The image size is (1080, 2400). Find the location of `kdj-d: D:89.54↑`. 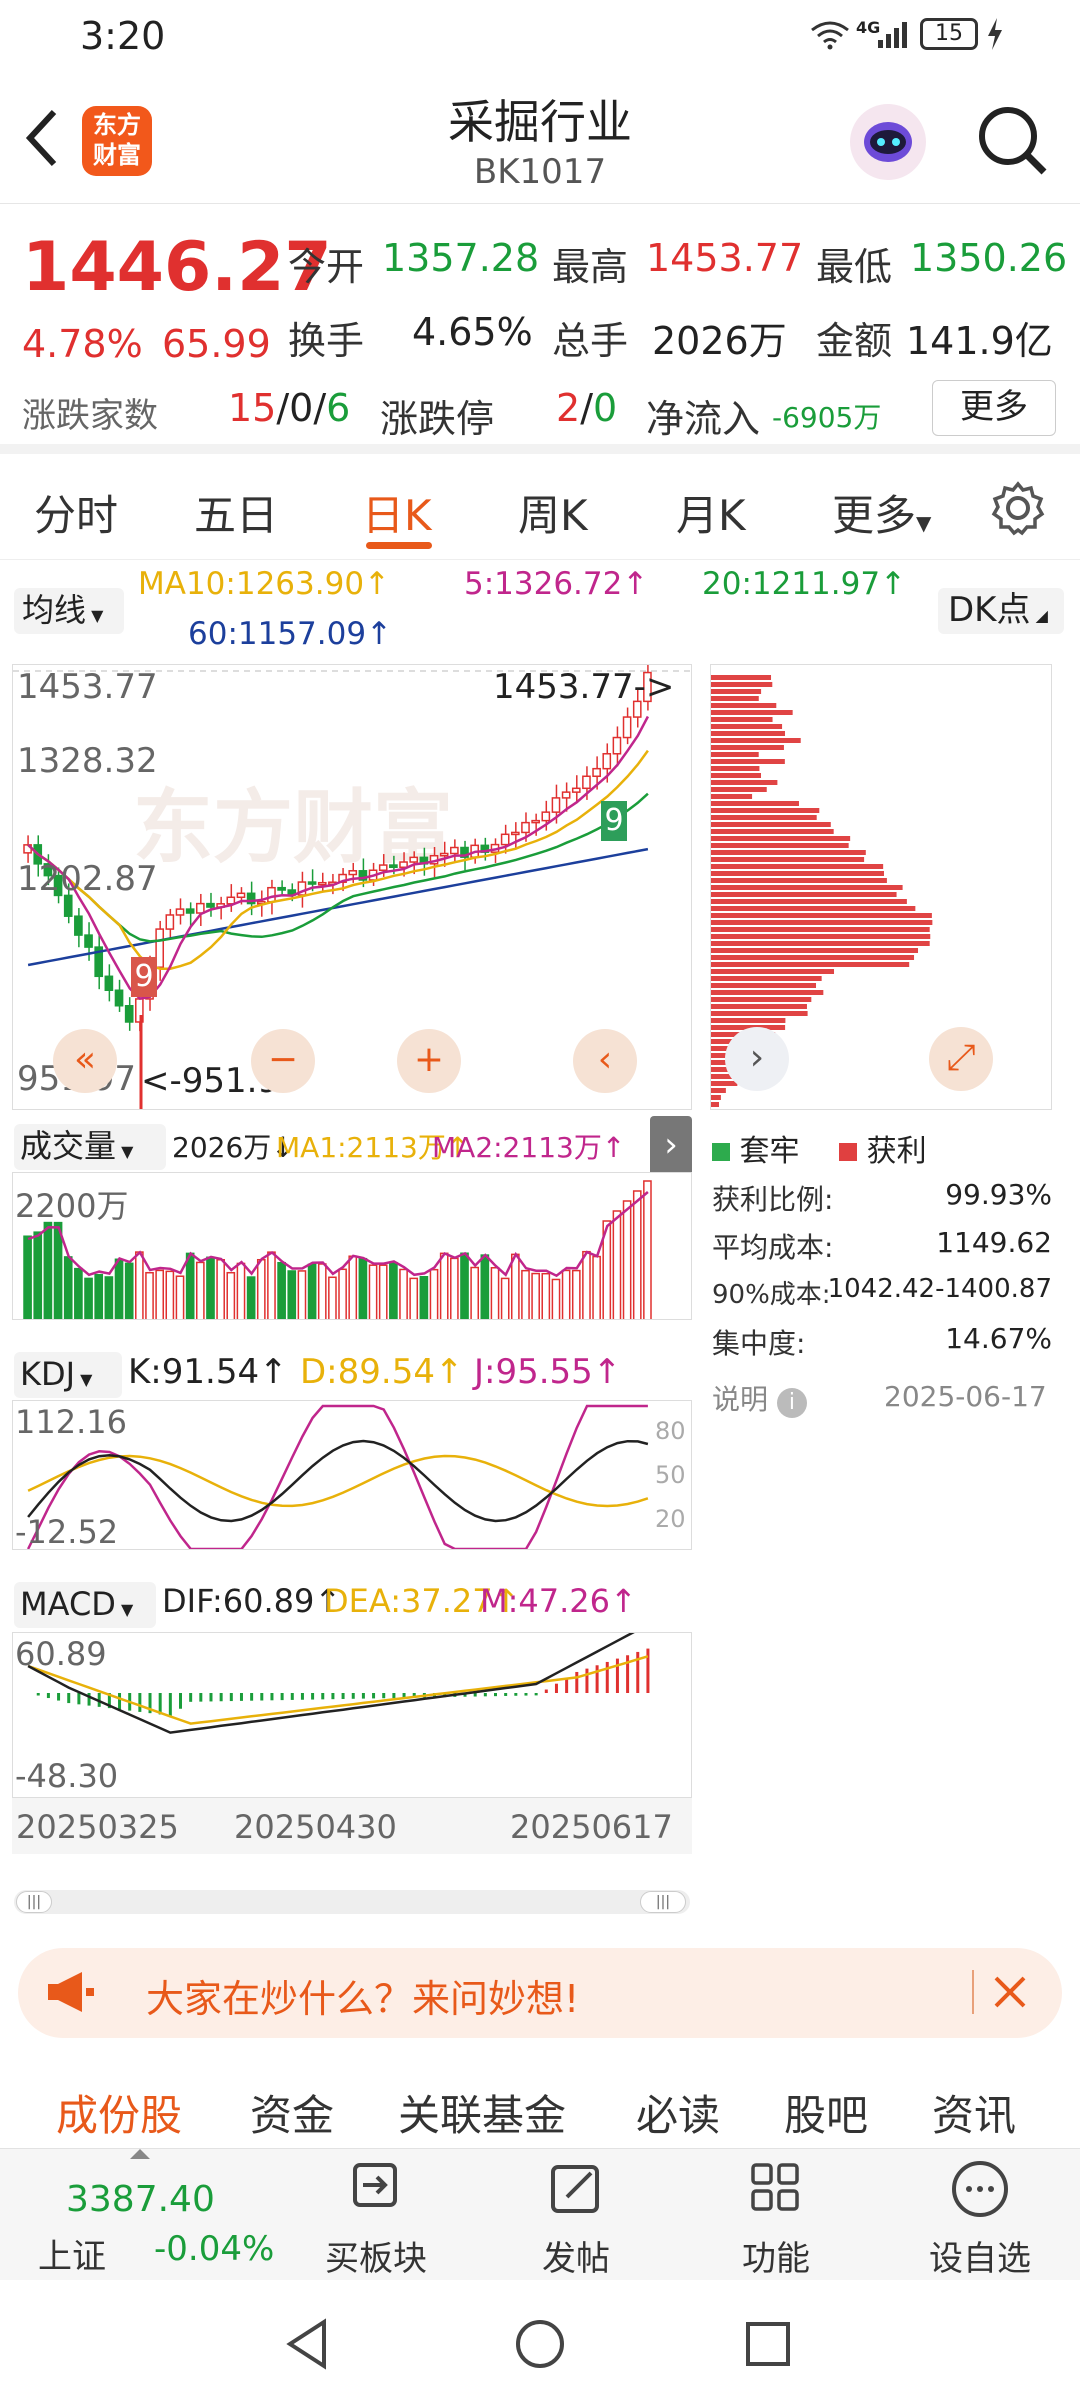

kdj-d: D:89.54↑ is located at coordinates (382, 1372).